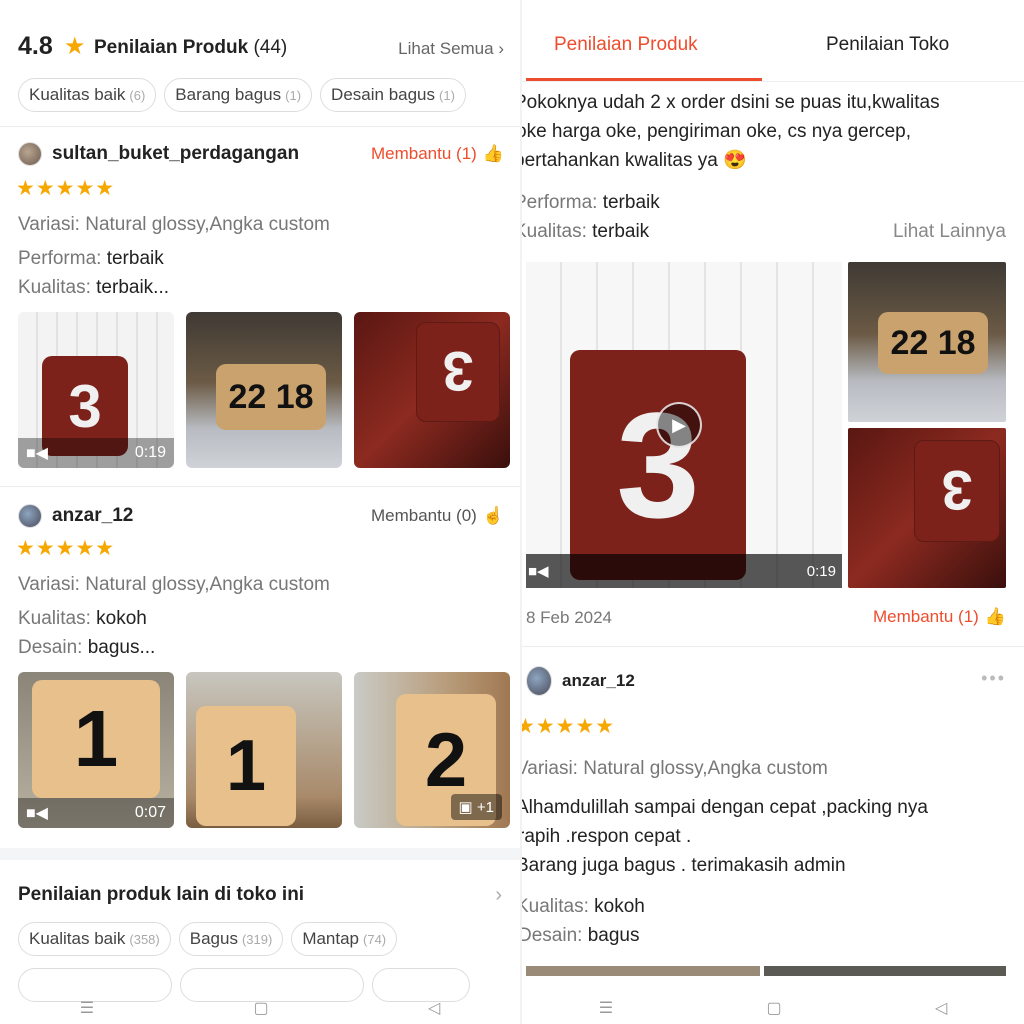  What do you see at coordinates (644, 79) in the screenshot?
I see `active-tab-indicator` at bounding box center [644, 79].